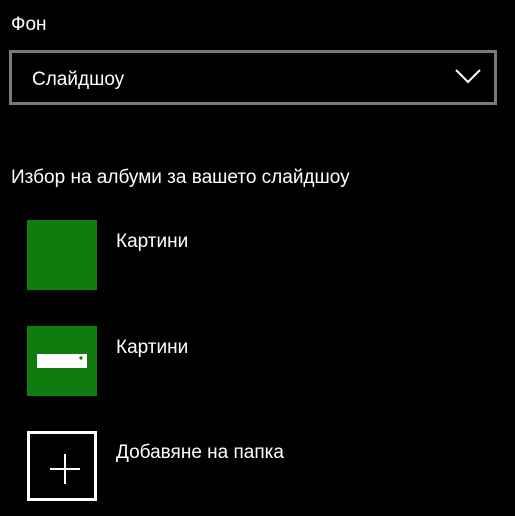 Image resolution: width=515 pixels, height=516 pixels. Describe the element at coordinates (200, 452) in the screenshot. I see `add-folder-label: Добавяне на папка` at that location.